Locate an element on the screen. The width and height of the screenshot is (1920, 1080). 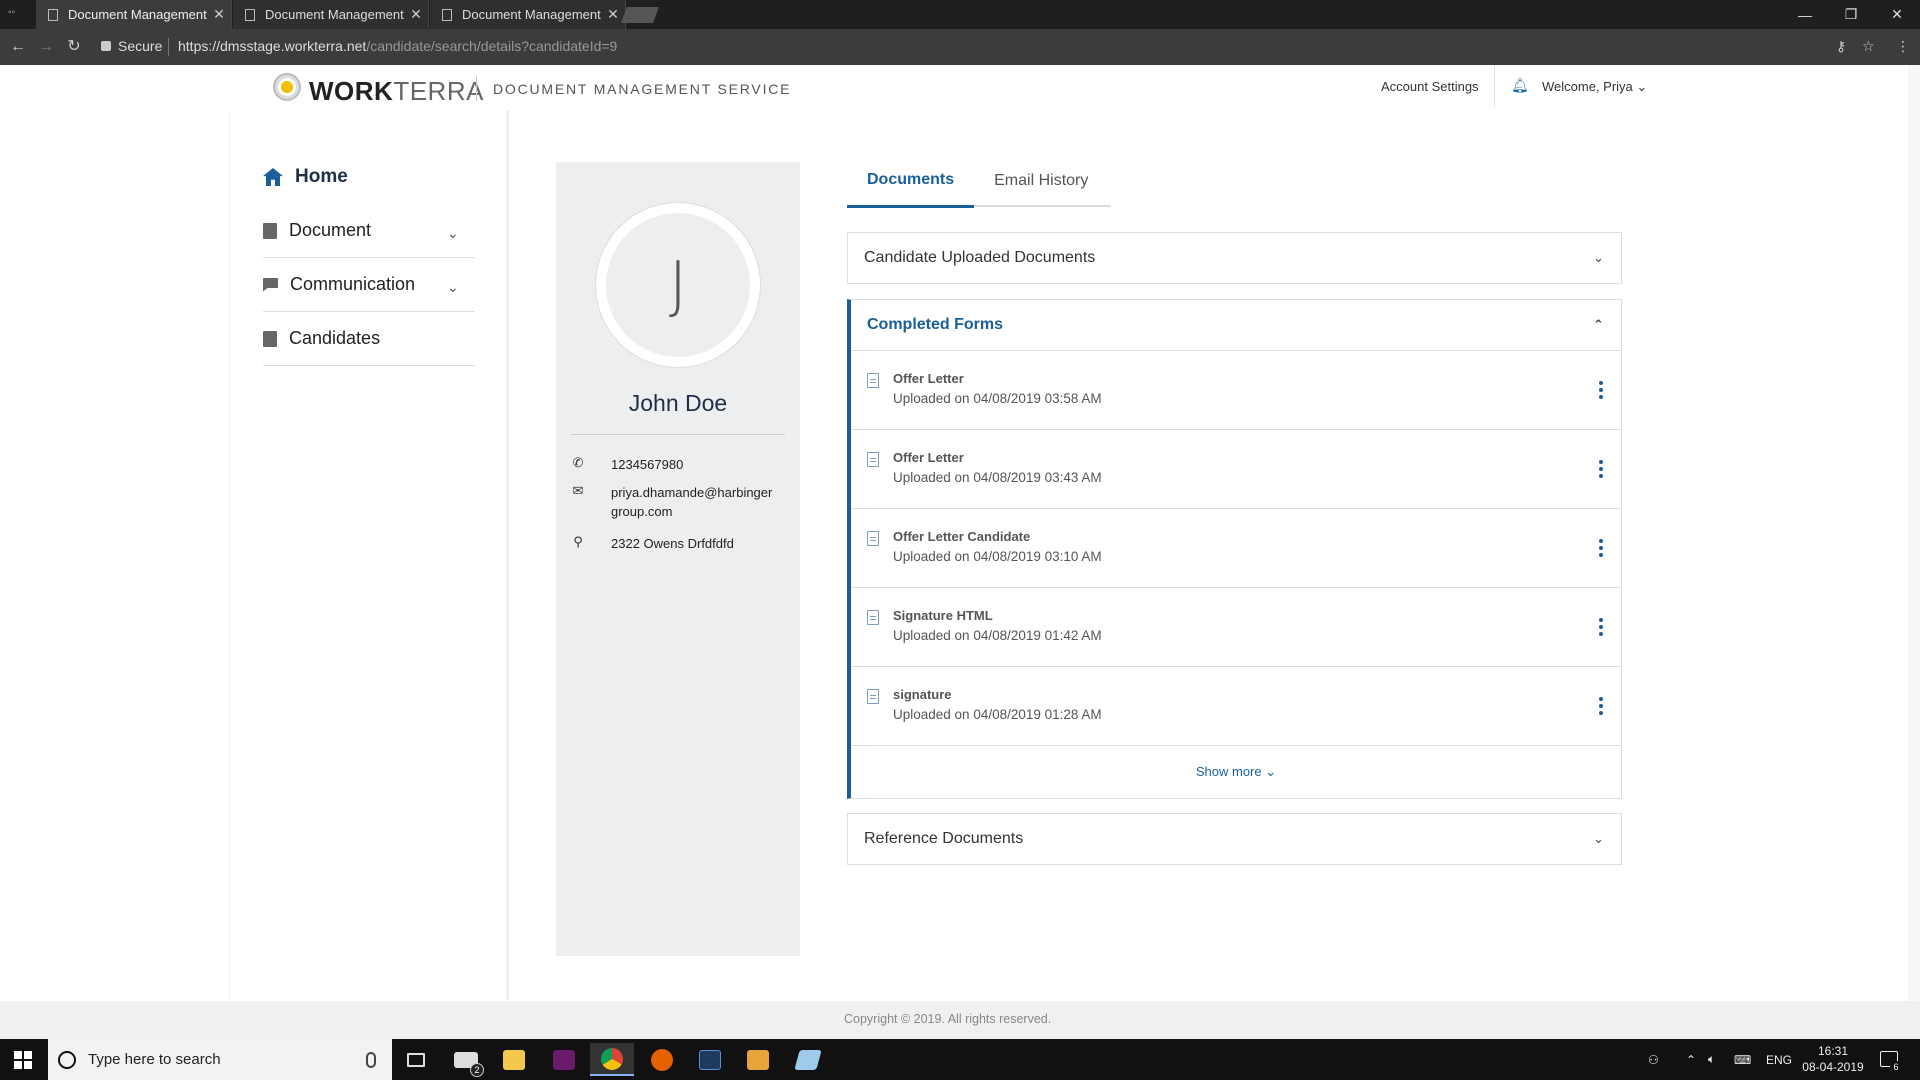
back-arrow-icon: ← is located at coordinates (18, 47).